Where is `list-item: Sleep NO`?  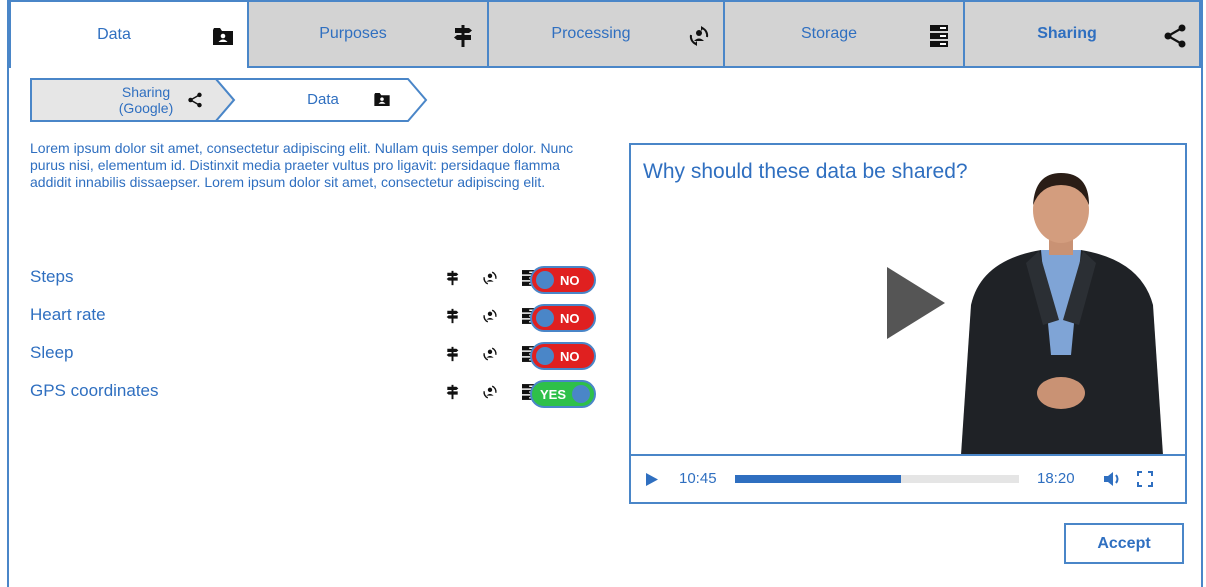 list-item: Sleep NO is located at coordinates (315, 357).